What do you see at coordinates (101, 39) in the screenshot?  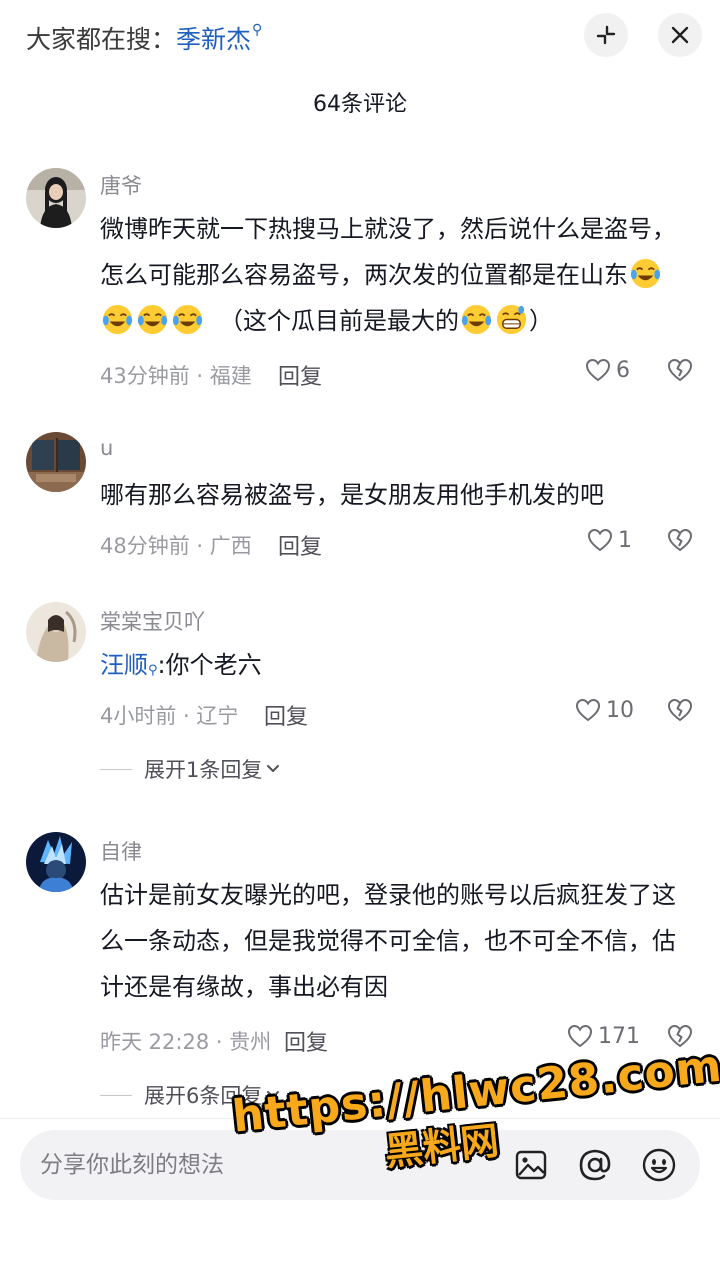 I see `search-prefix: 大家都在搜：` at bounding box center [101, 39].